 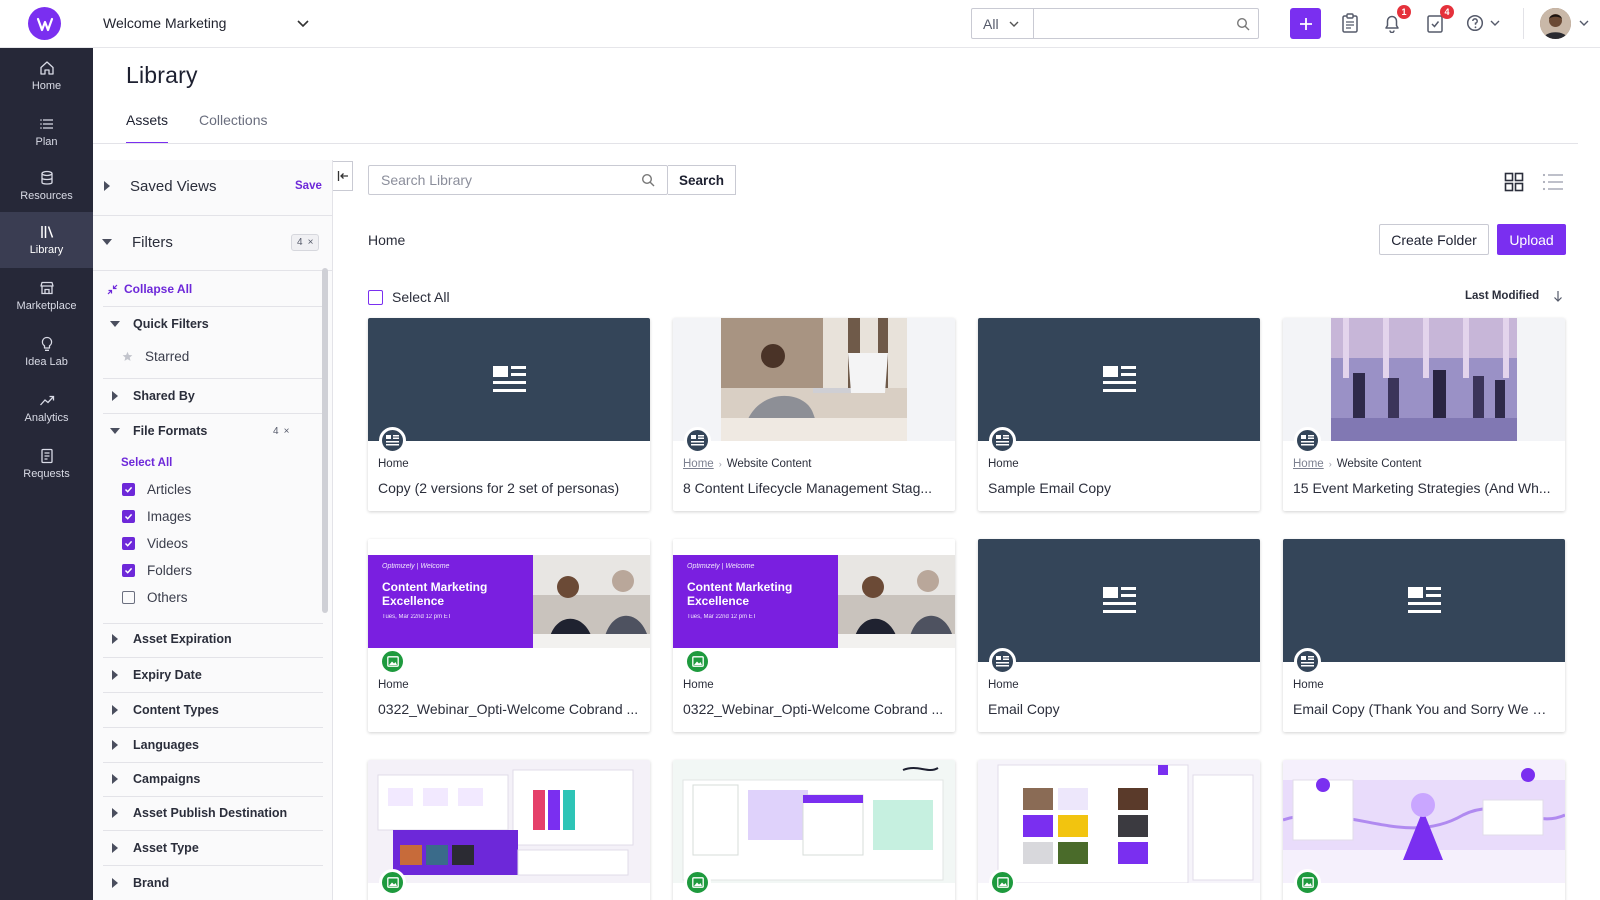 What do you see at coordinates (1424, 379) in the screenshot?
I see `event-crowd-image` at bounding box center [1424, 379].